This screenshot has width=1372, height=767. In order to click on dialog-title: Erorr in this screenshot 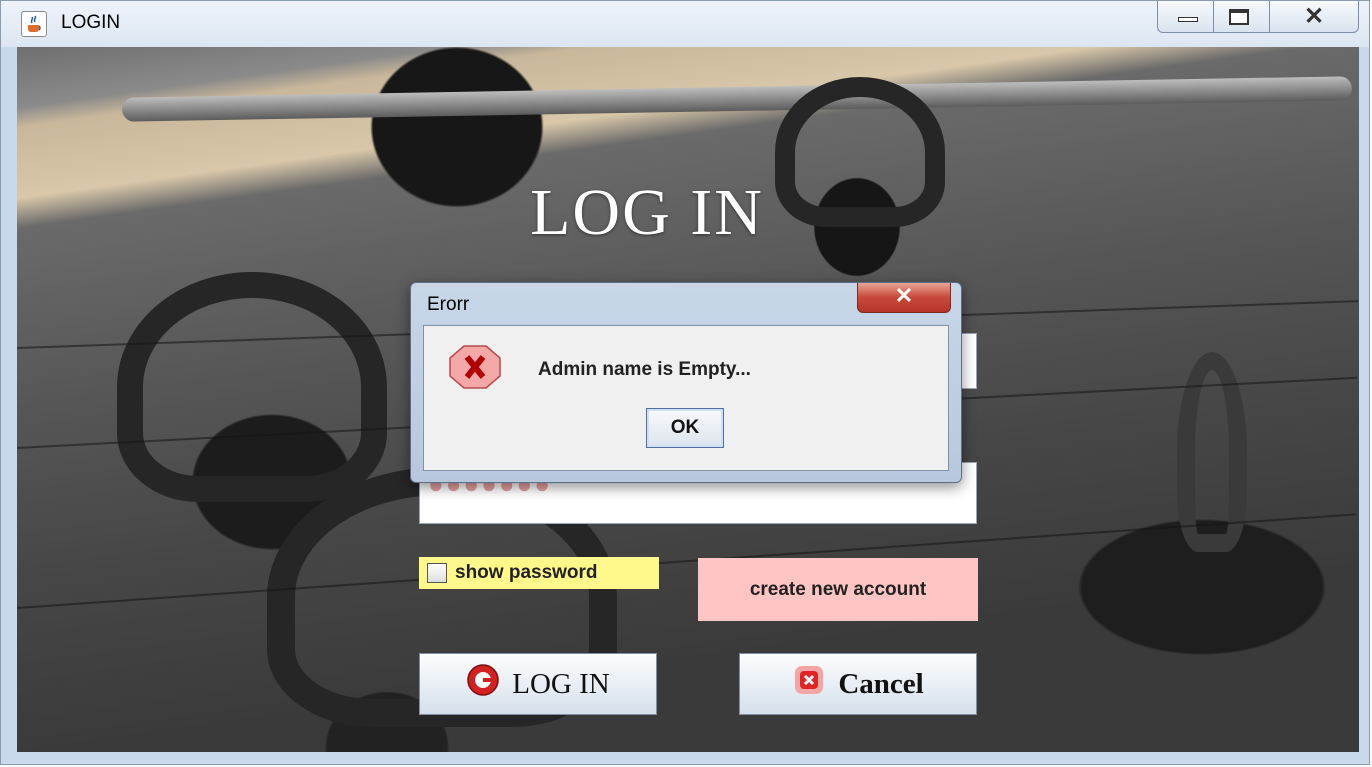, I will do `click(448, 304)`.